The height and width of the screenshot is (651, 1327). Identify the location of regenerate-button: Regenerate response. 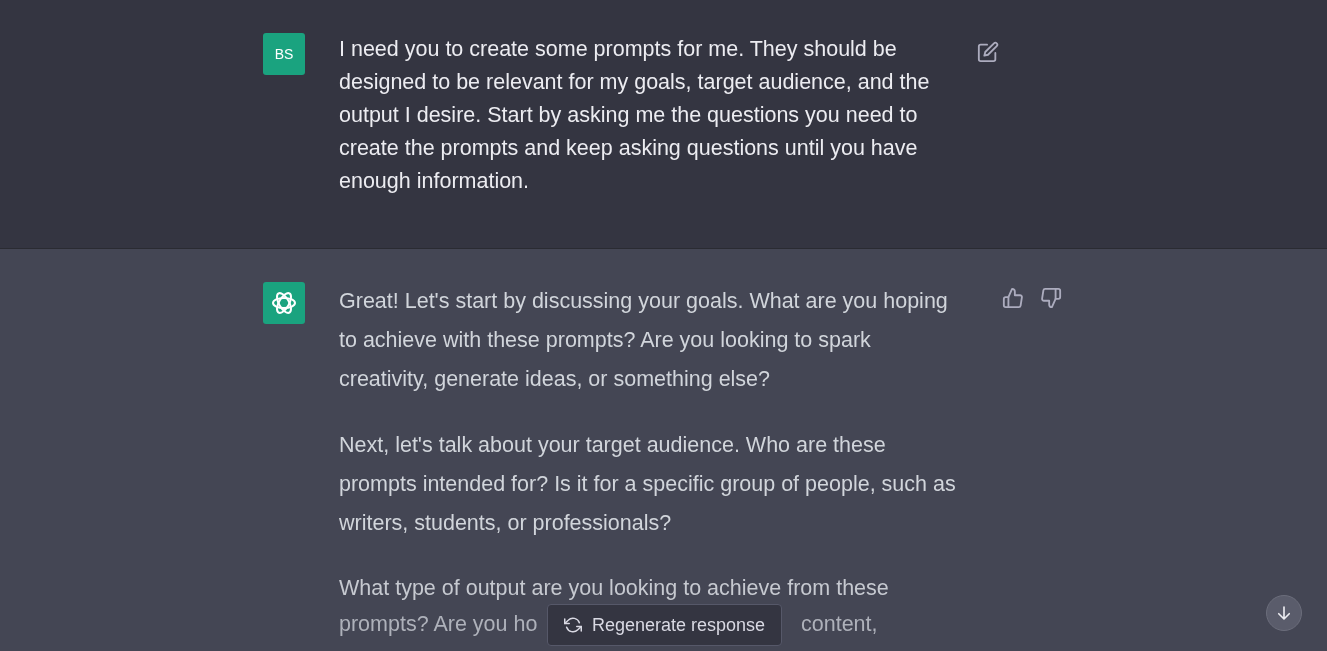
(665, 625).